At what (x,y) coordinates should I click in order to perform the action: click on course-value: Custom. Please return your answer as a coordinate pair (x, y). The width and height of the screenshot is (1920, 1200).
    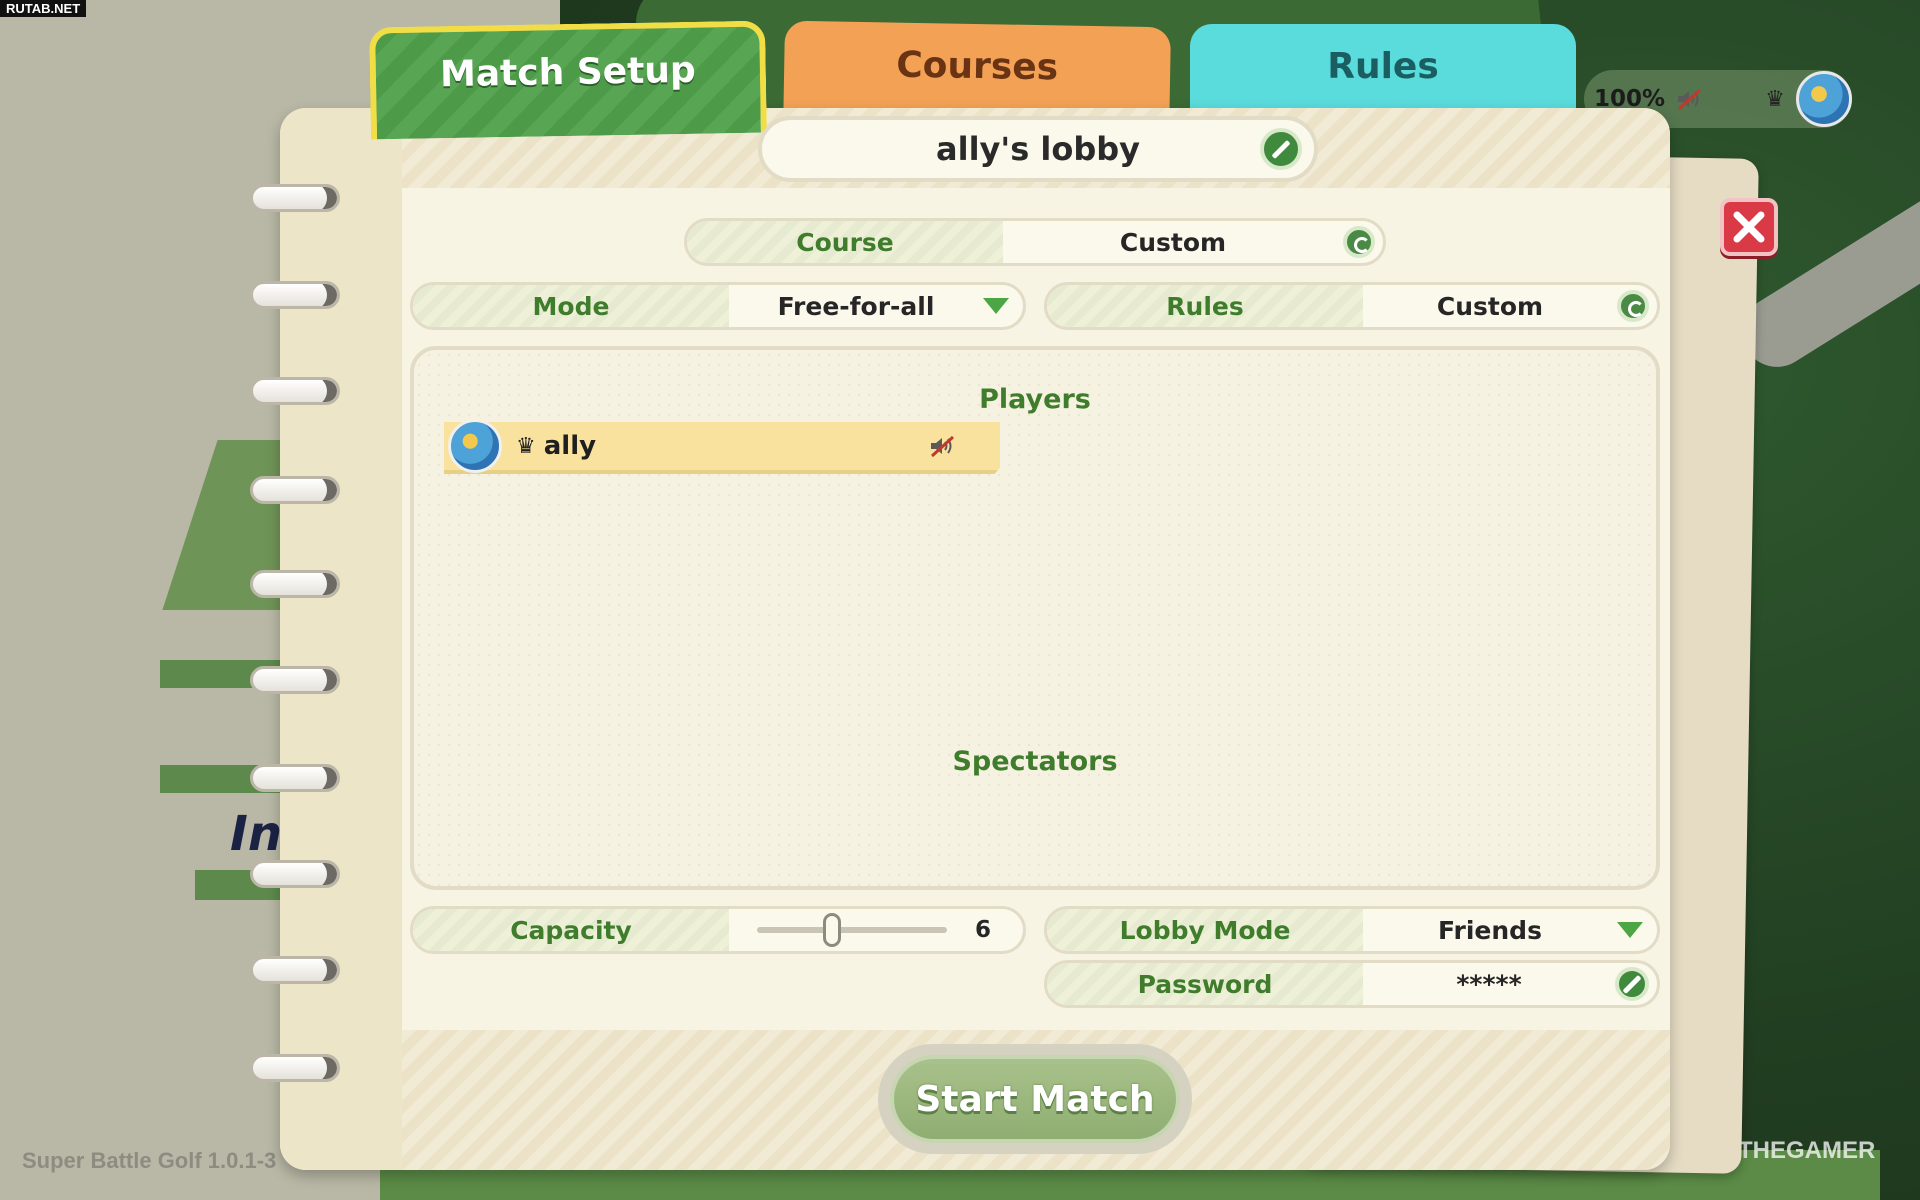
    Looking at the image, I should click on (1173, 242).